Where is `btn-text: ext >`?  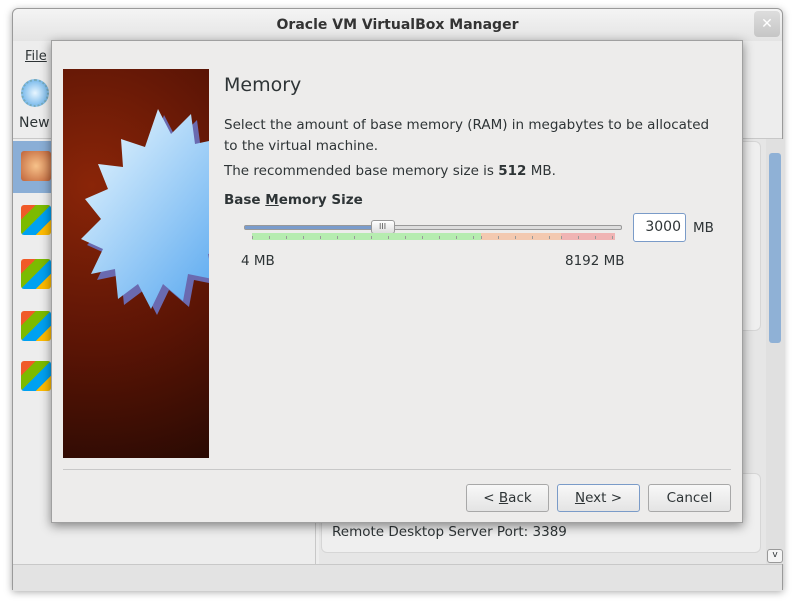 btn-text: ext > is located at coordinates (604, 498).